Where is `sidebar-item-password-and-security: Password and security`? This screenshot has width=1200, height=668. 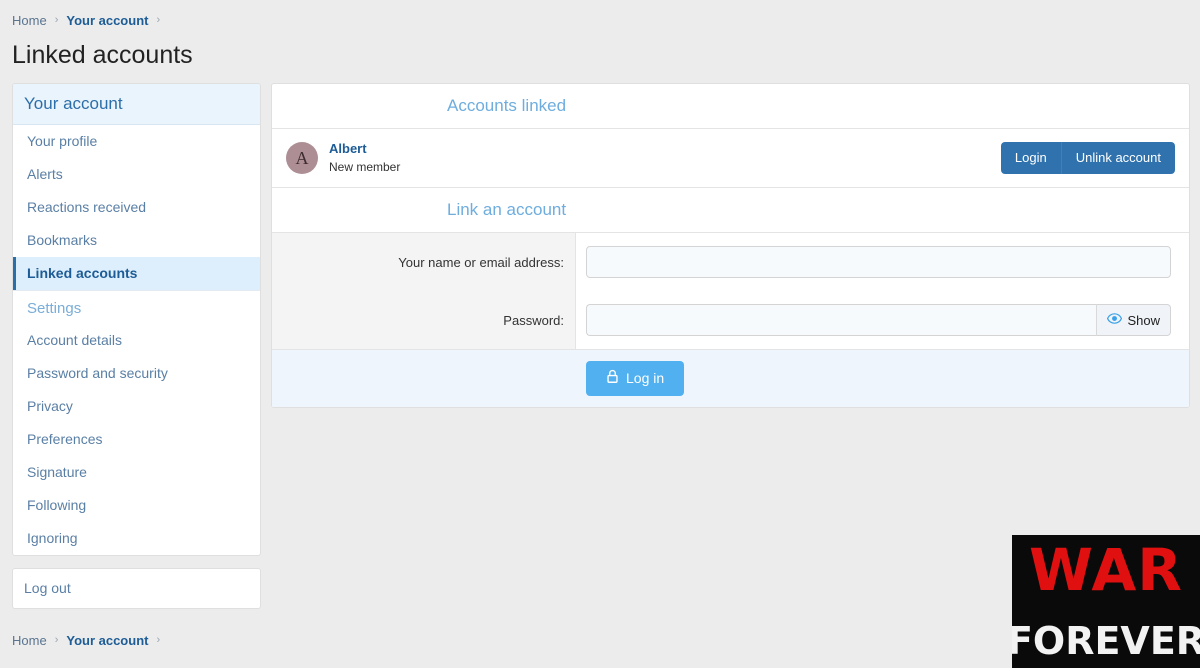
sidebar-item-password-and-security: Password and security is located at coordinates (136, 373).